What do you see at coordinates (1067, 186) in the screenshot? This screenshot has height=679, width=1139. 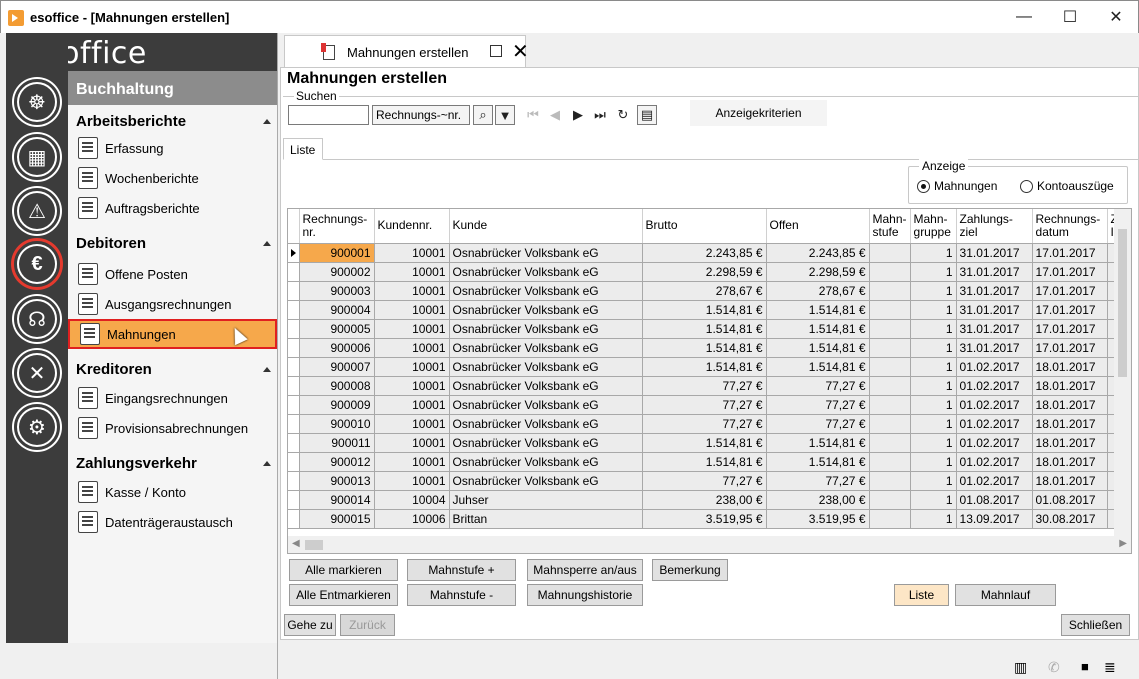 I see `radio-kontoauszuege: Kontoauszüge` at bounding box center [1067, 186].